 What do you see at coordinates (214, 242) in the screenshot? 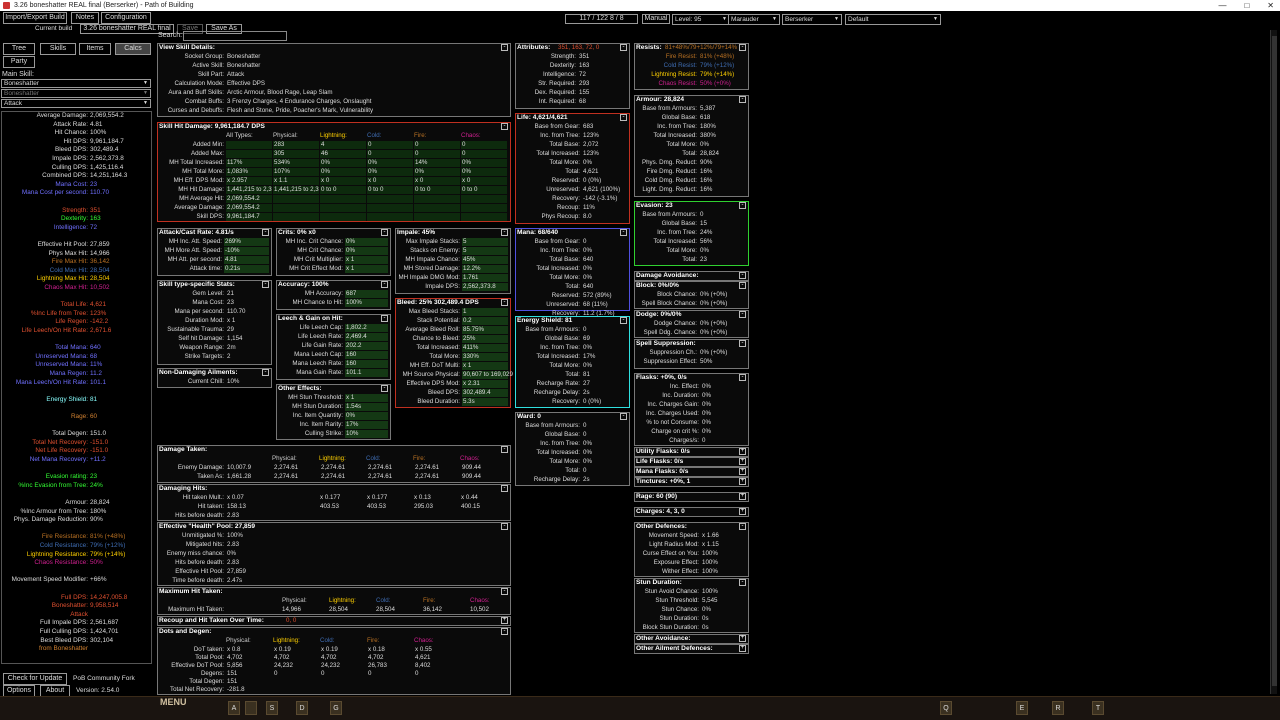
I see `stat-row: MH Inc. Att. Speed: 269%` at bounding box center [214, 242].